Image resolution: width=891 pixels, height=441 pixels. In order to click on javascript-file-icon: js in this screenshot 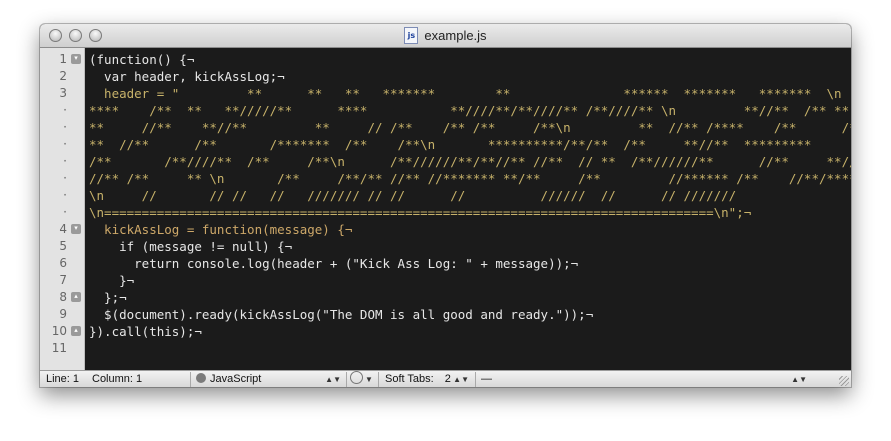, I will do `click(411, 35)`.